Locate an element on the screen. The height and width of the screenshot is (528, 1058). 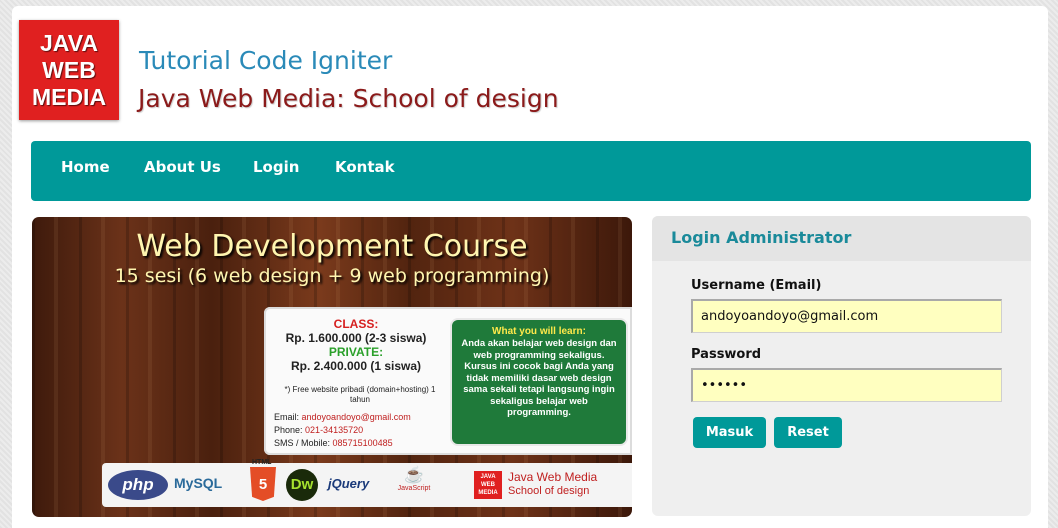
javascript-logo: ☕ JavaScript is located at coordinates (414, 479).